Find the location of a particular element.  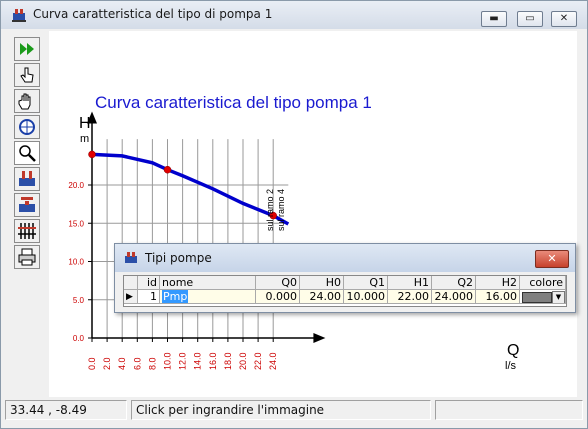

cell-q0: 0.000 is located at coordinates (278, 297).